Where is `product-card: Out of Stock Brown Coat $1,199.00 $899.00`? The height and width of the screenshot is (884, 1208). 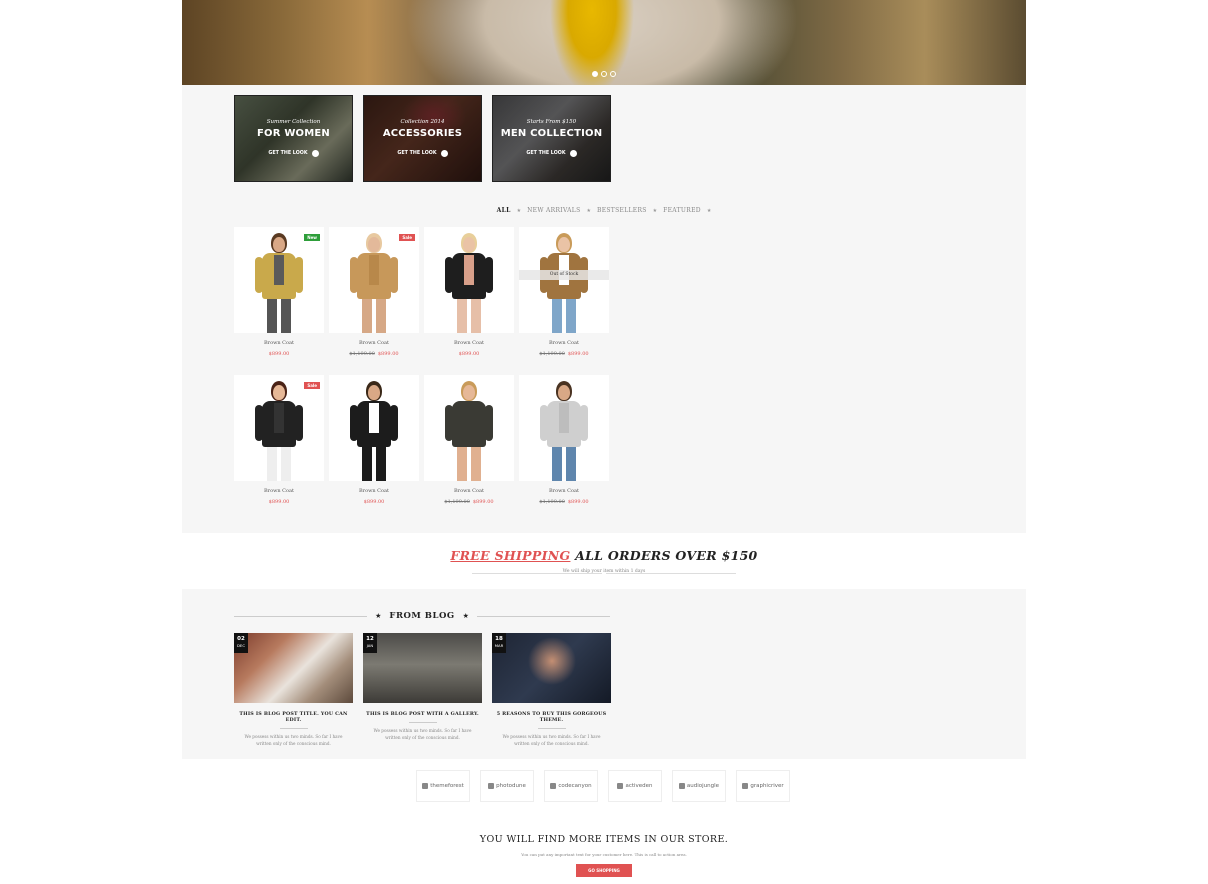
product-card: Out of Stock Brown Coat $1,199.00 $899.00 is located at coordinates (564, 292).